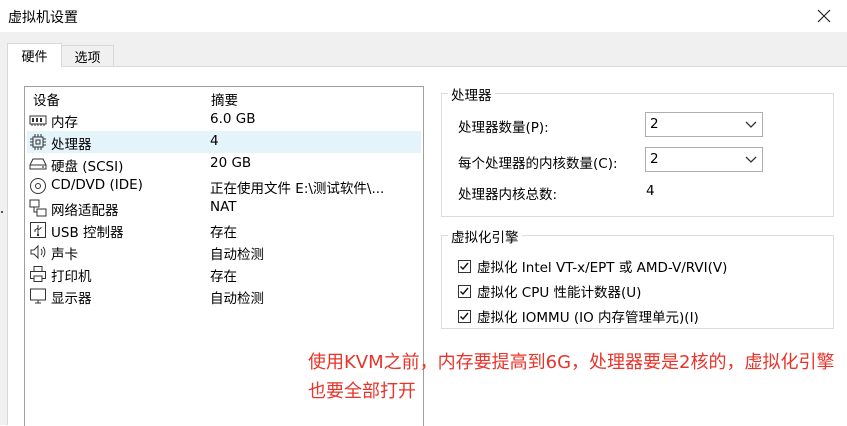 Image resolution: width=847 pixels, height=426 pixels. Describe the element at coordinates (38, 274) in the screenshot. I see `printer-icon` at that location.